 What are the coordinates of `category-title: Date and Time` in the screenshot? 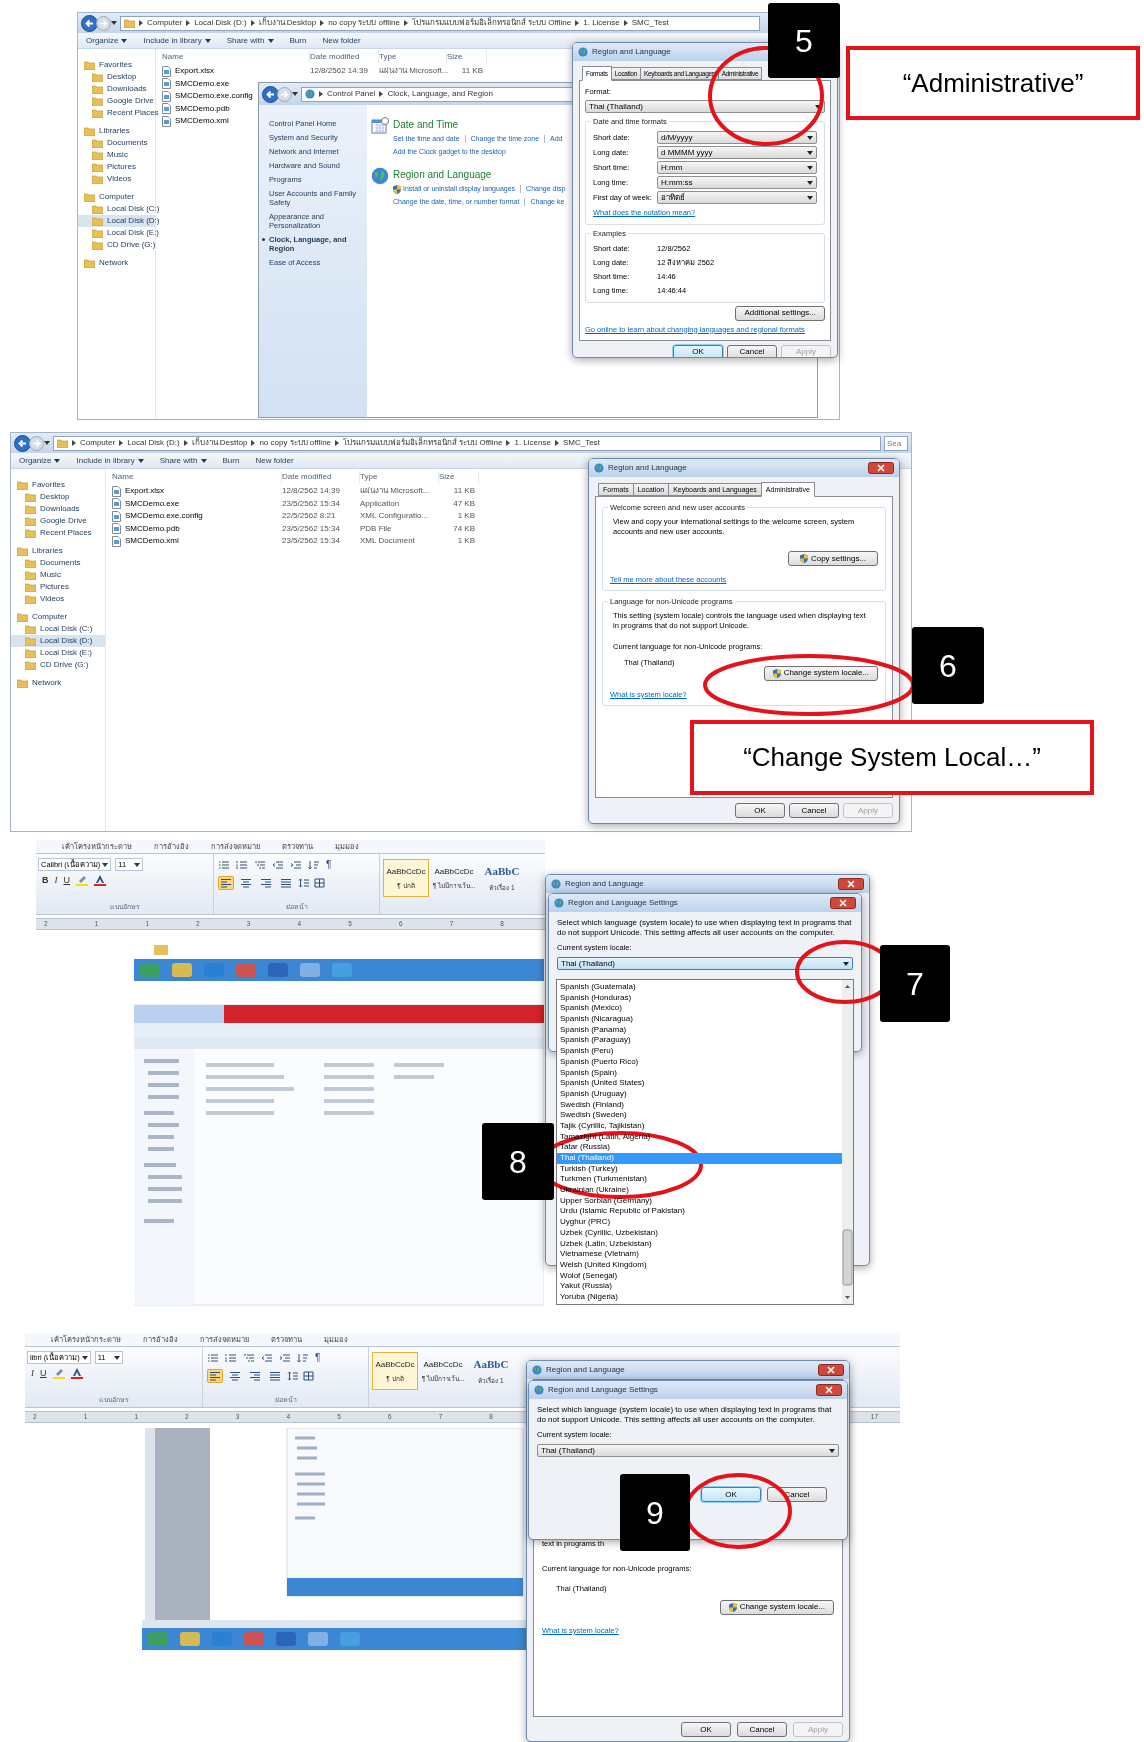 It's located at (478, 124).